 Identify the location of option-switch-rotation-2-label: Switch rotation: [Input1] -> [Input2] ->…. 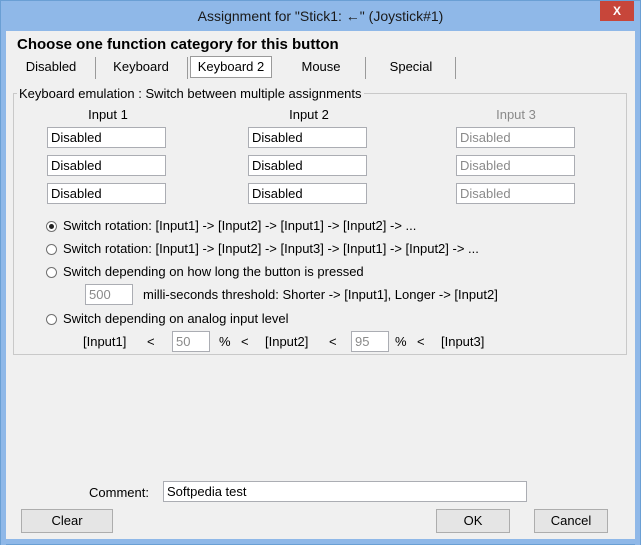
(239, 225).